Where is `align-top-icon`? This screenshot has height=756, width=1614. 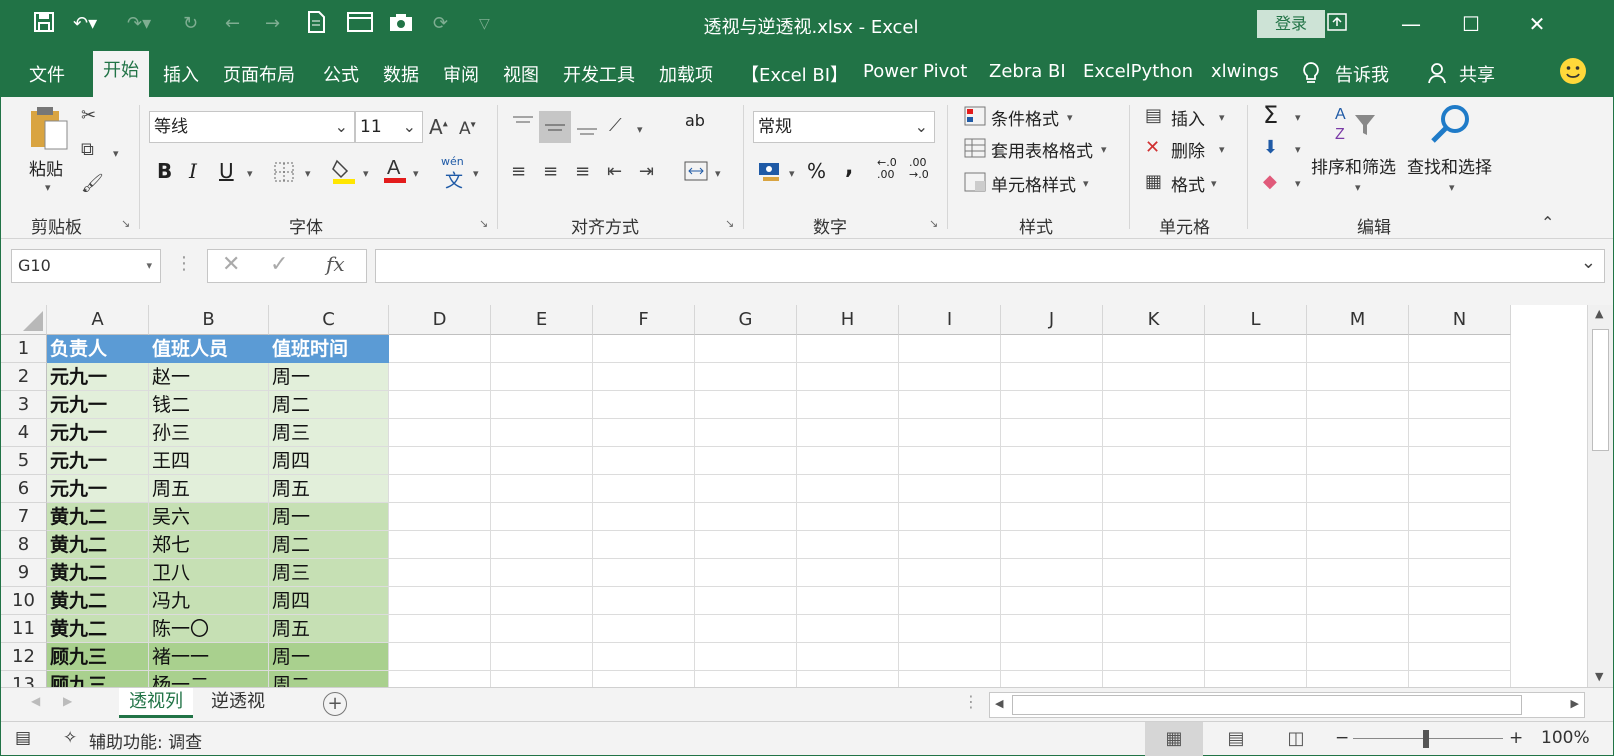
align-top-icon is located at coordinates (523, 125).